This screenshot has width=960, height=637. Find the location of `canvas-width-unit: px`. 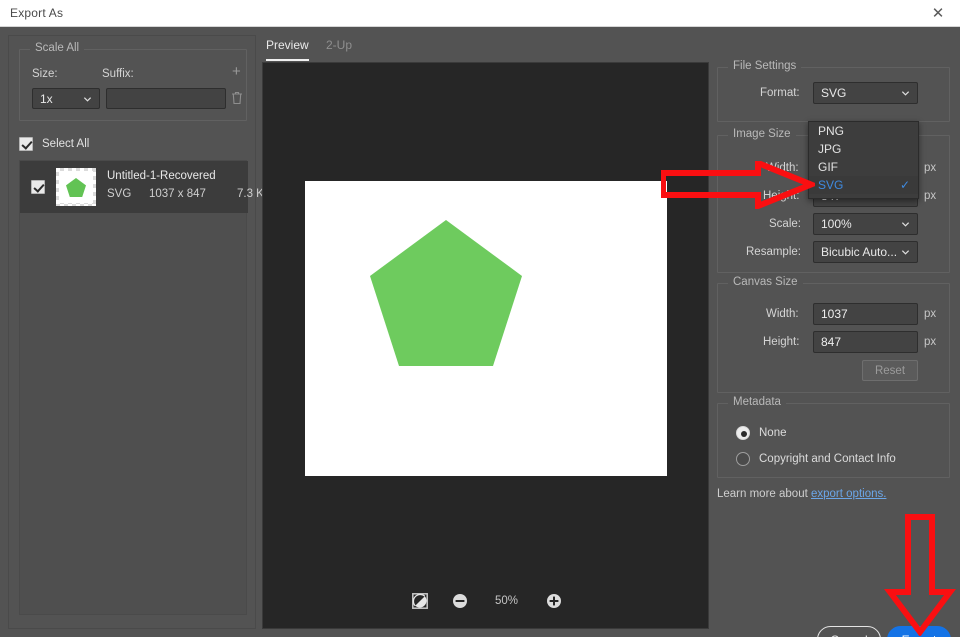

canvas-width-unit: px is located at coordinates (930, 314).